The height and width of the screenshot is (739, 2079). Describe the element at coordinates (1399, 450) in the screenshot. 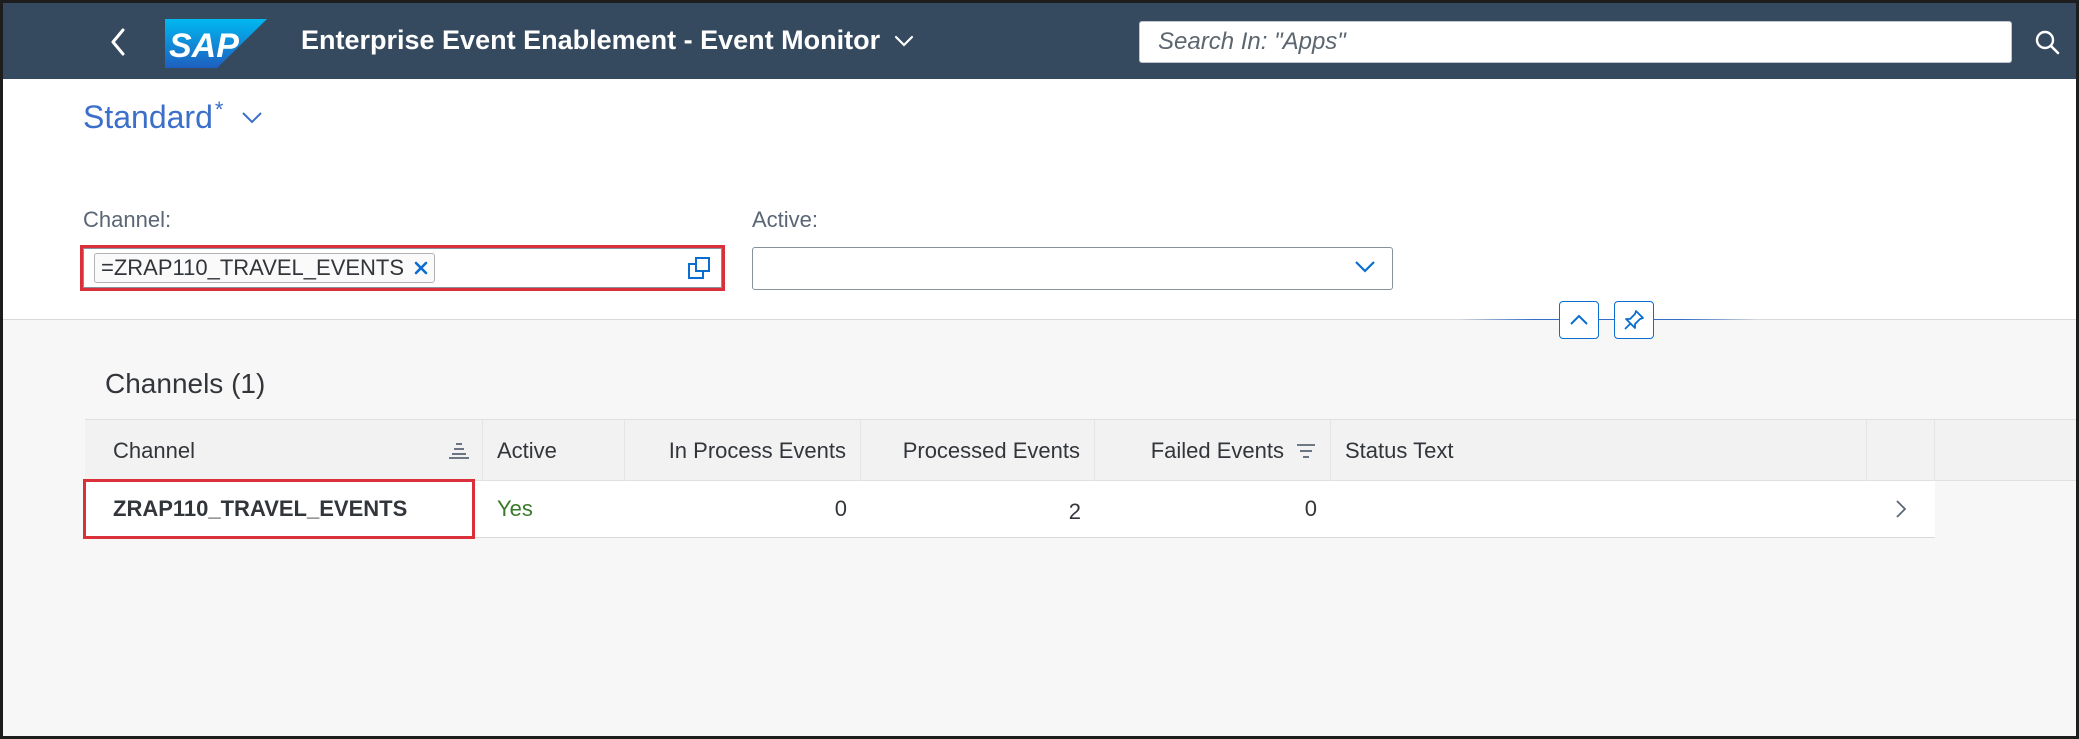

I see `column-label: Status Text` at that location.